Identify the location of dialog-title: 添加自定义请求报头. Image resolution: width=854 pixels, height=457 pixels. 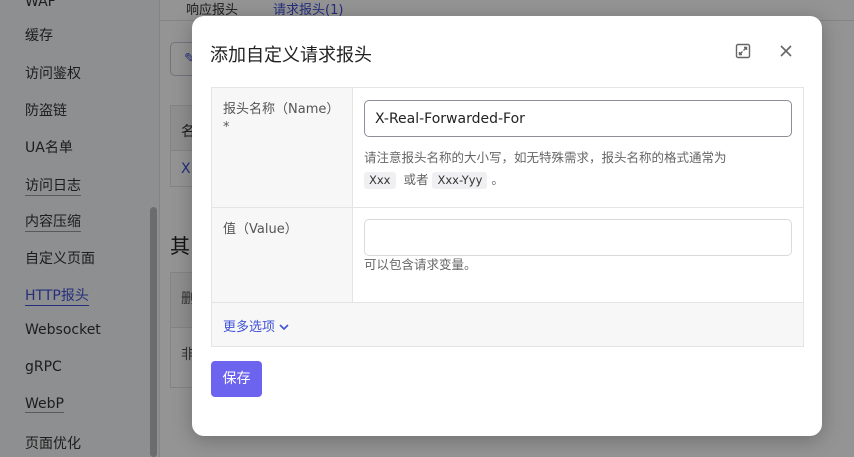
(291, 55).